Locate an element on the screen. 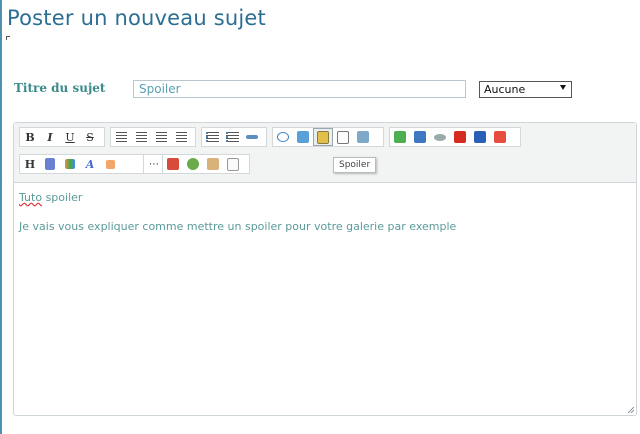 Image resolution: width=640 pixels, height=434 pixels. bullet-list-button is located at coordinates (212, 137).